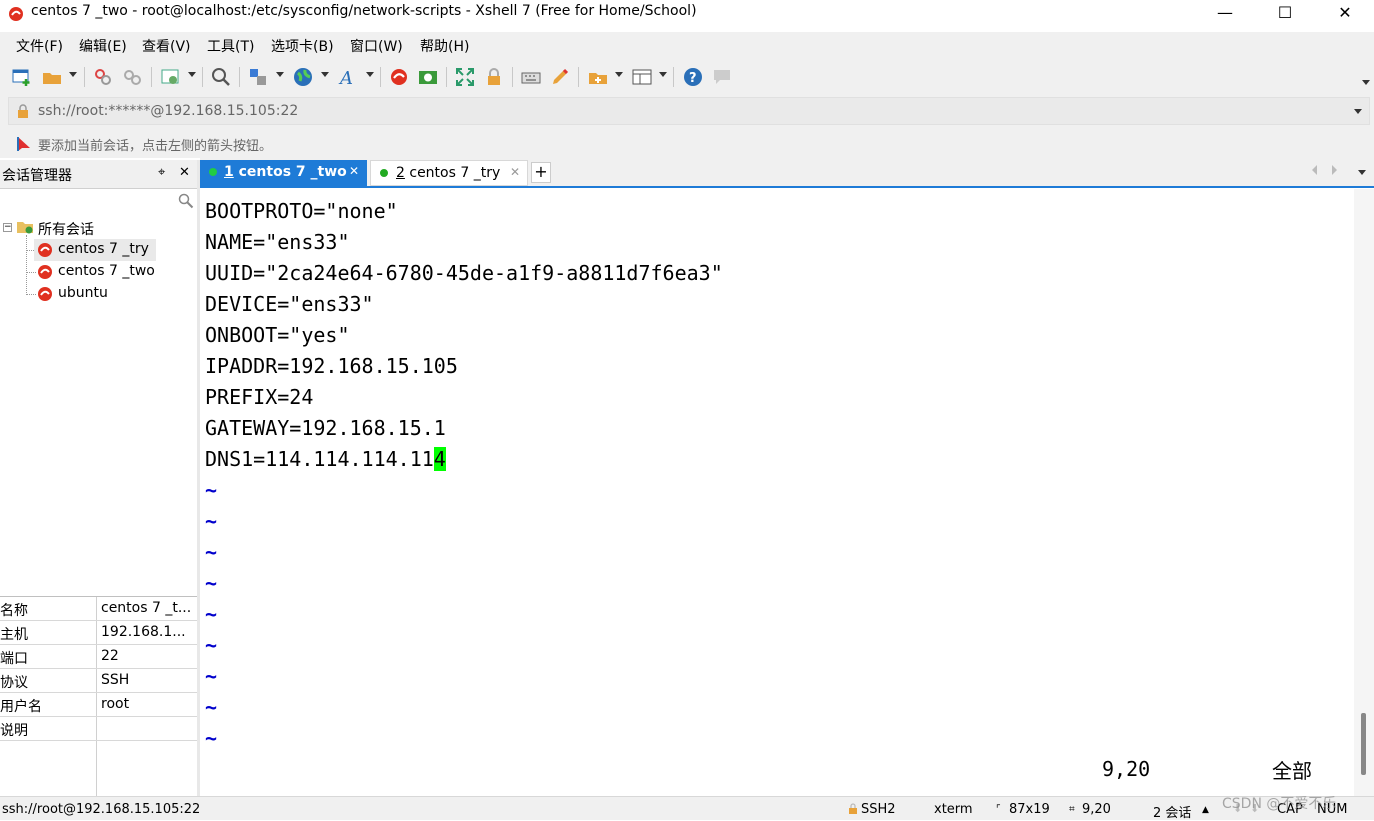  What do you see at coordinates (73, 74) in the screenshot?
I see `open-dropdown-icon` at bounding box center [73, 74].